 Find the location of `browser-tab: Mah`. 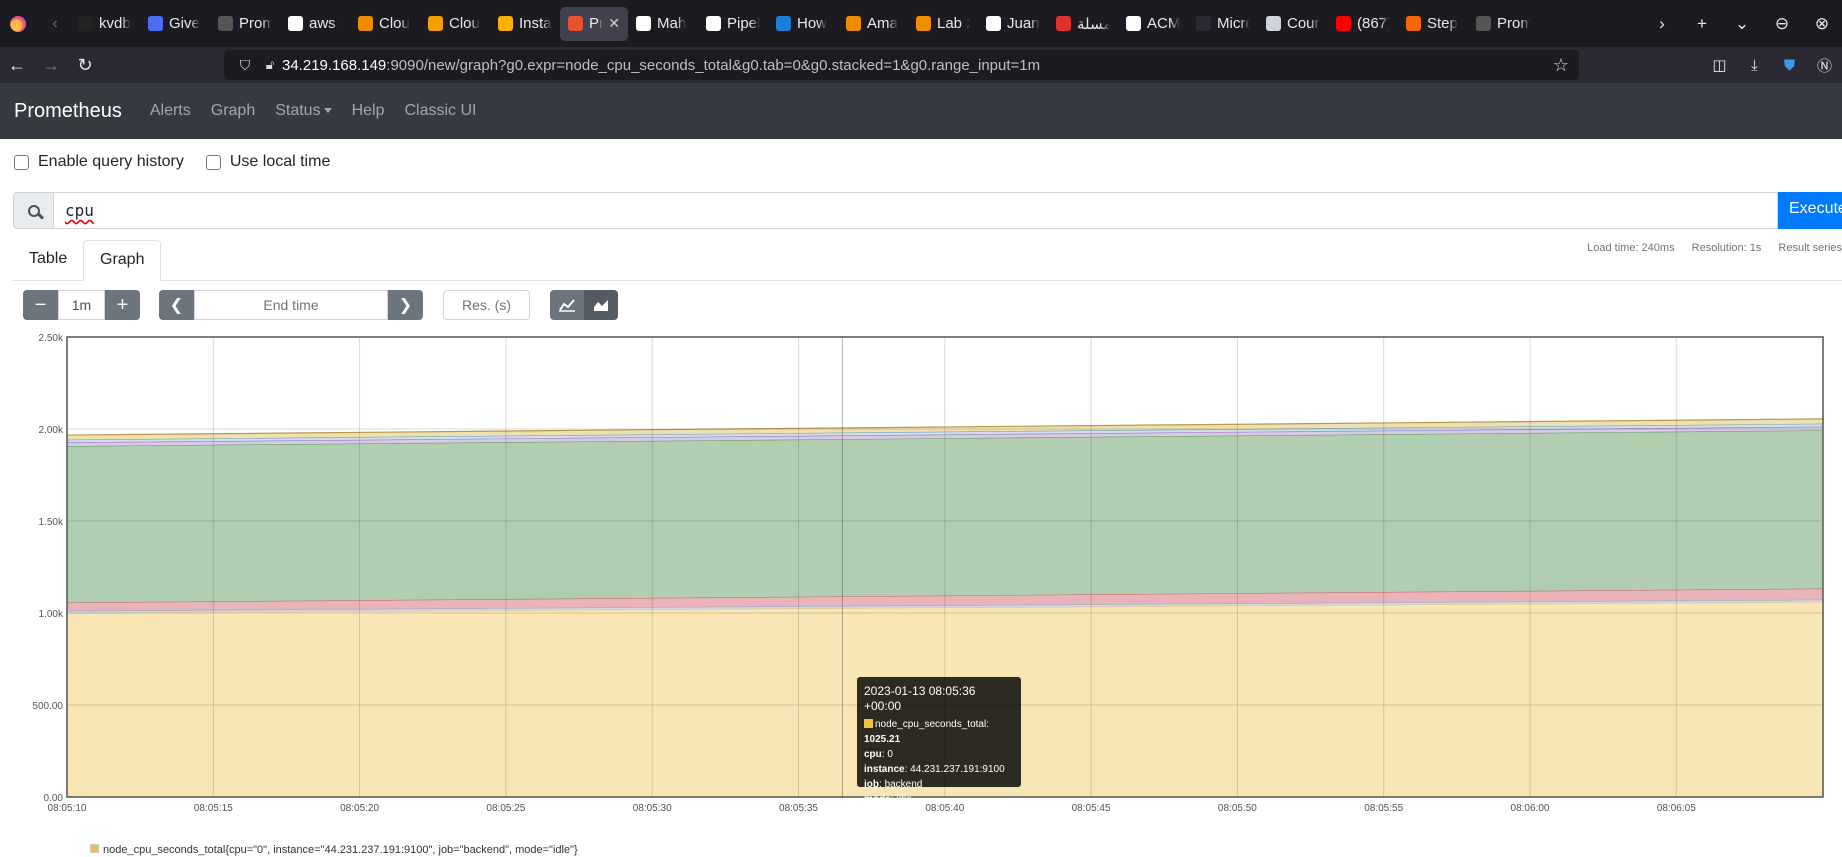

browser-tab: Mah is located at coordinates (663, 24).